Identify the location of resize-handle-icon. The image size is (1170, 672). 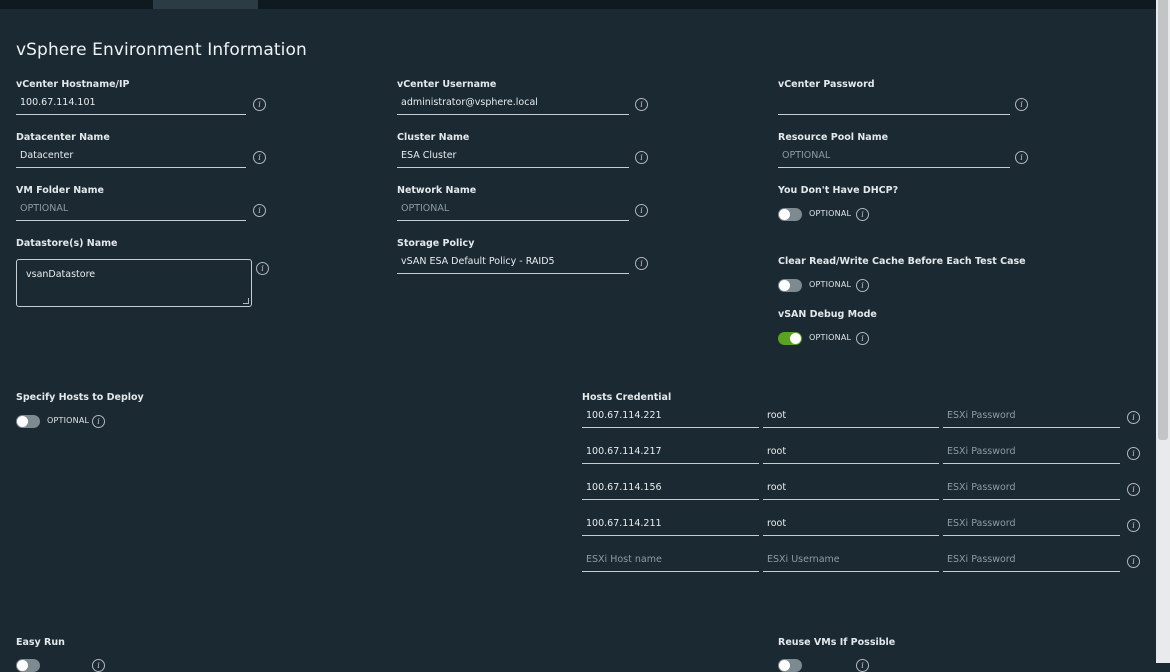
(246, 301).